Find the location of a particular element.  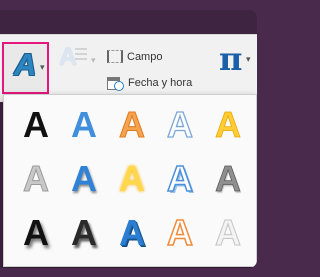

wordart-button: A ▾ is located at coordinates (25, 68).